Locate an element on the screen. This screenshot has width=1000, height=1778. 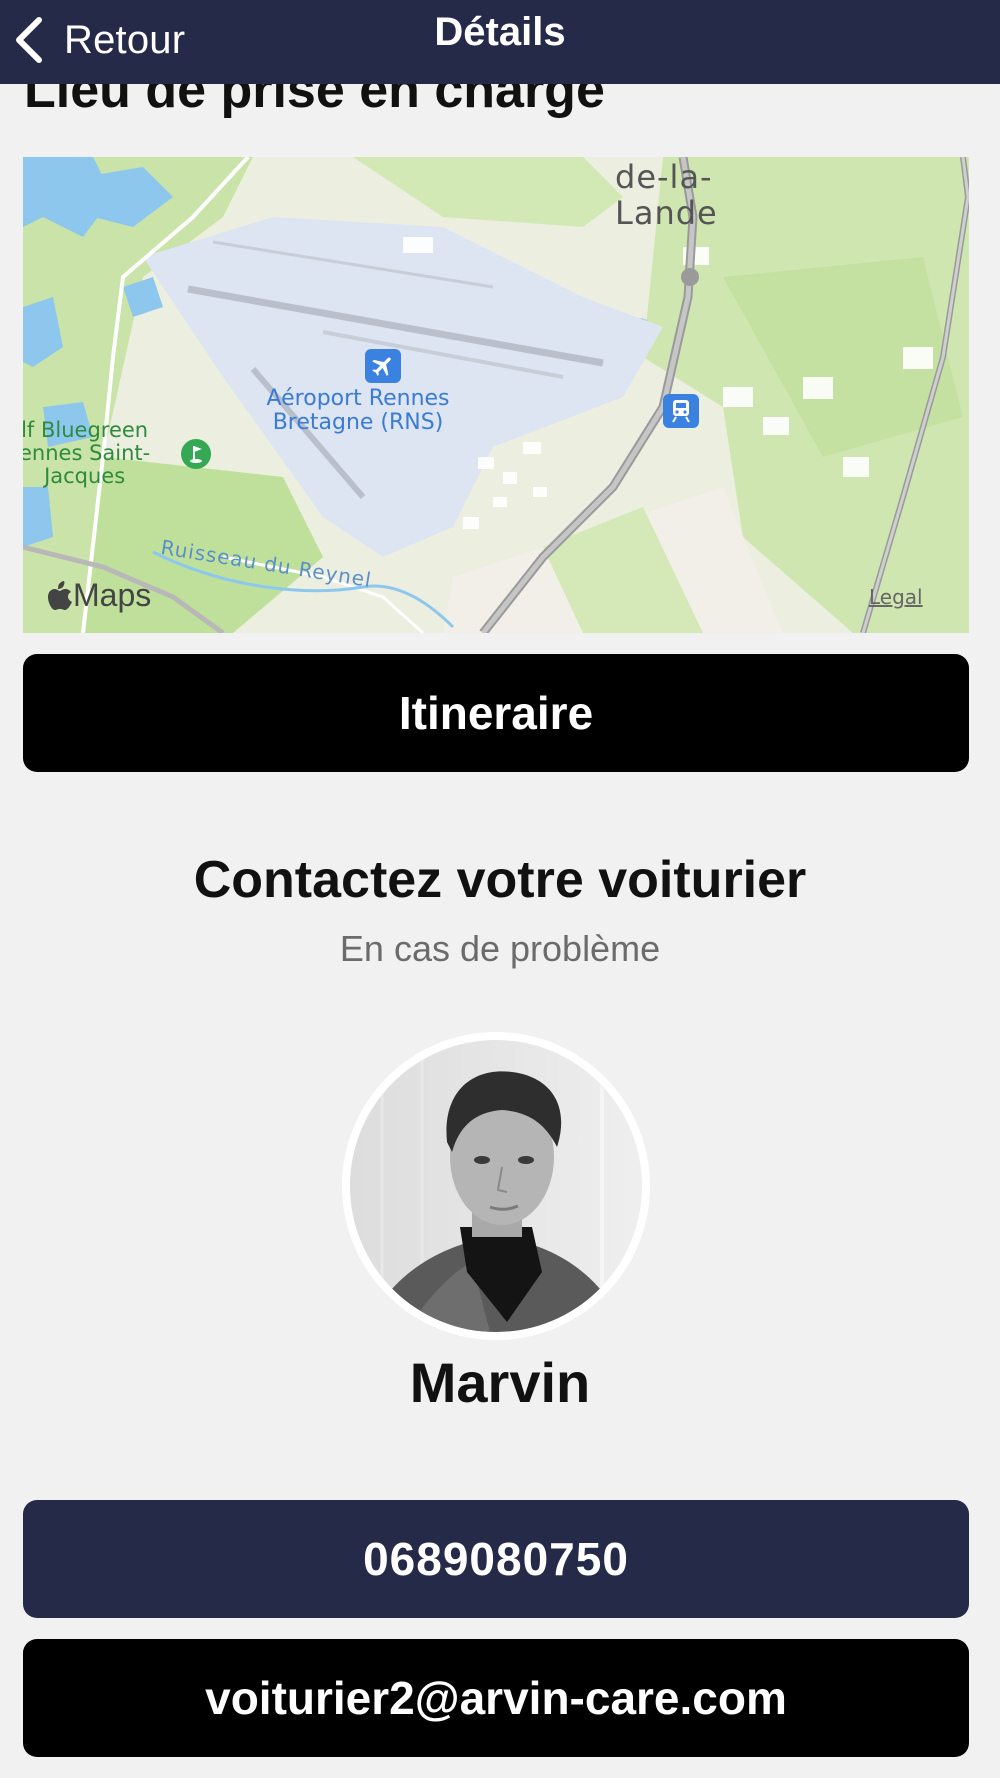
valet-name: Marvin is located at coordinates (500, 1382).